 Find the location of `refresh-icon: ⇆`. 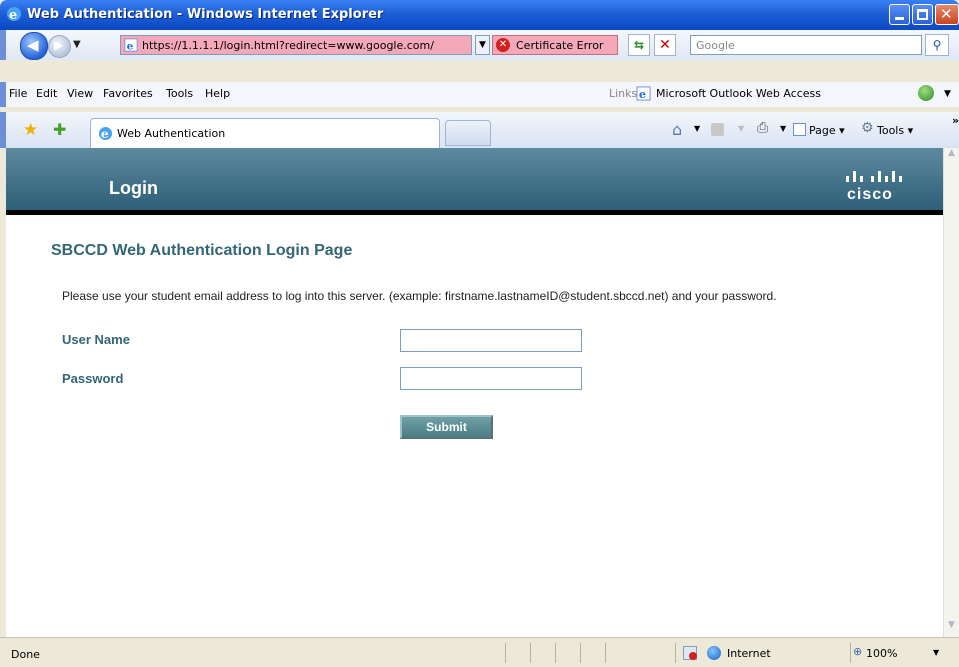

refresh-icon: ⇆ is located at coordinates (639, 45).